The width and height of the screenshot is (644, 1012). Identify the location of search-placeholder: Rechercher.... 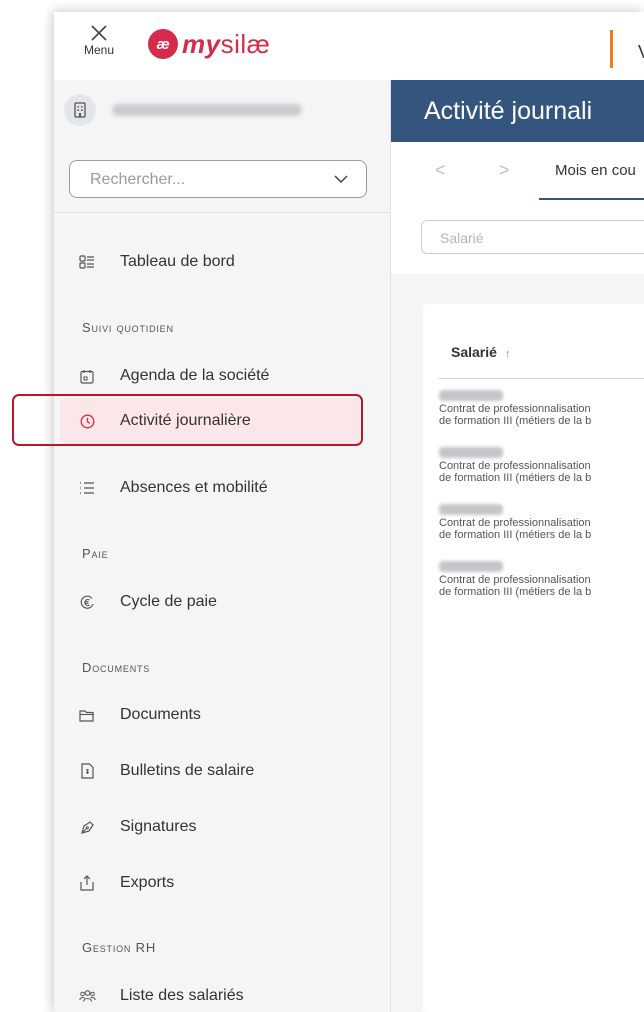
(138, 179).